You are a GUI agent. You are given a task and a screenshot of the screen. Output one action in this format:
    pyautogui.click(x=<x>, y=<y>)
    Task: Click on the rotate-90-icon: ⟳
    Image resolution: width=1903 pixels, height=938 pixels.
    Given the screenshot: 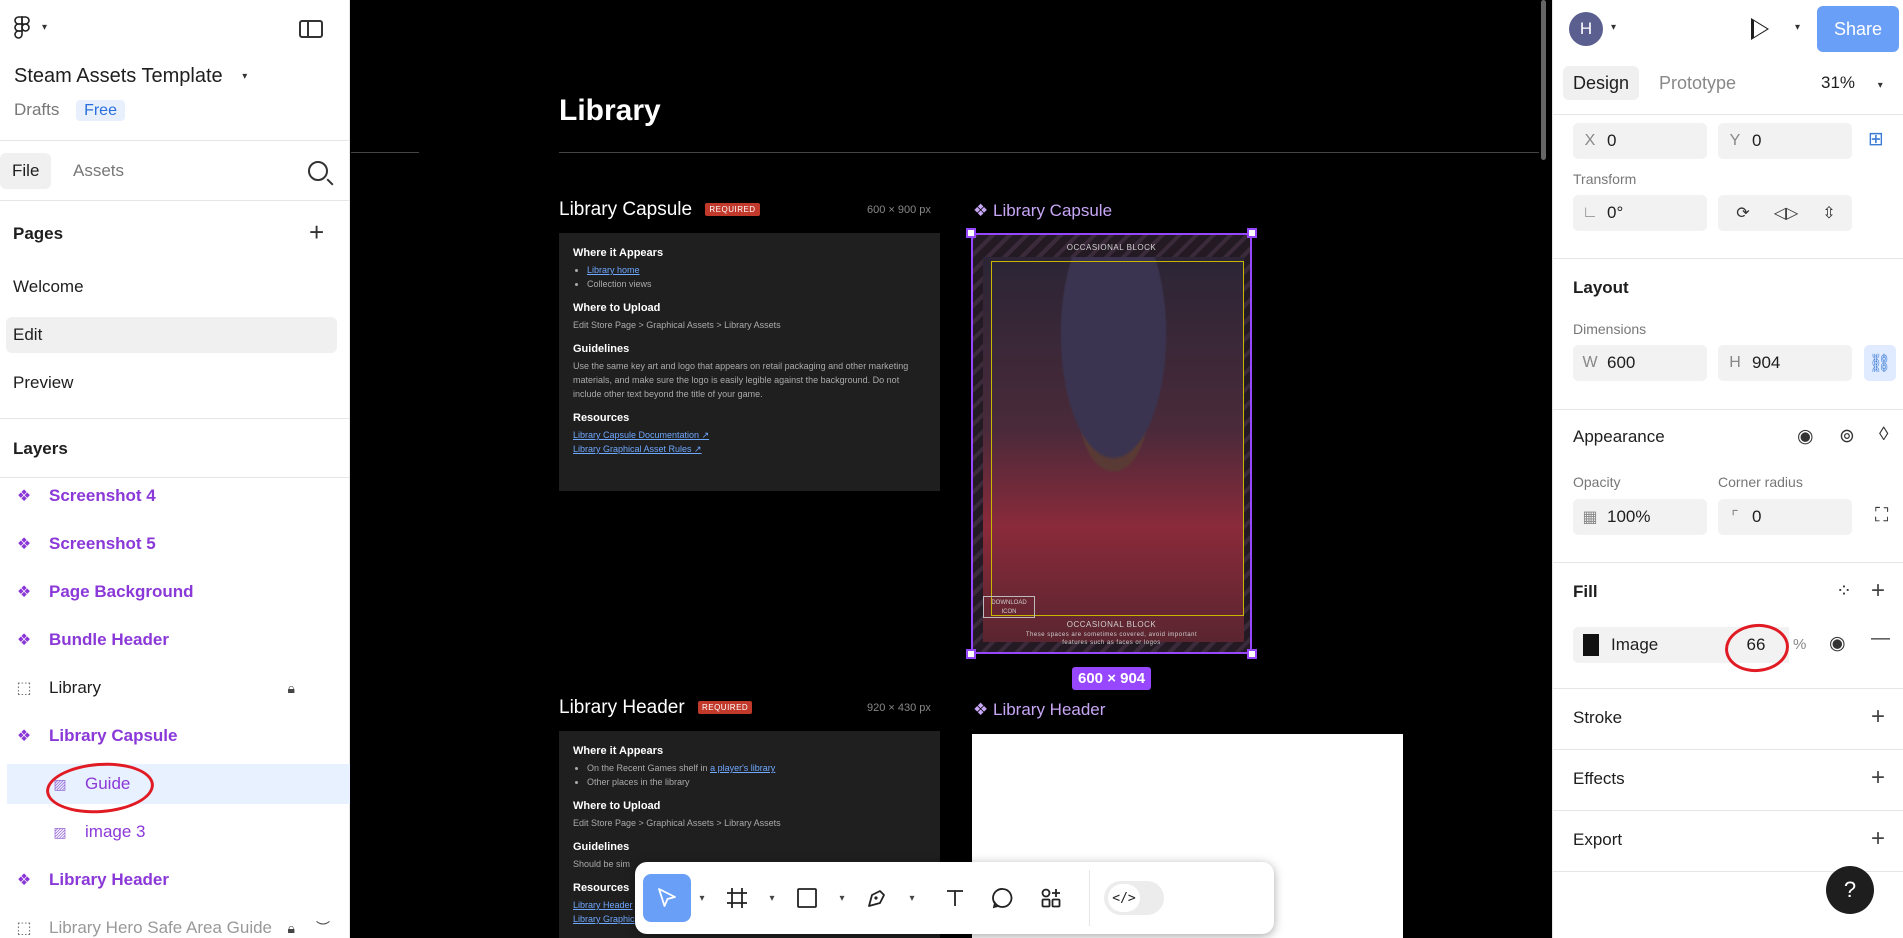 What is the action you would take?
    pyautogui.click(x=1743, y=213)
    